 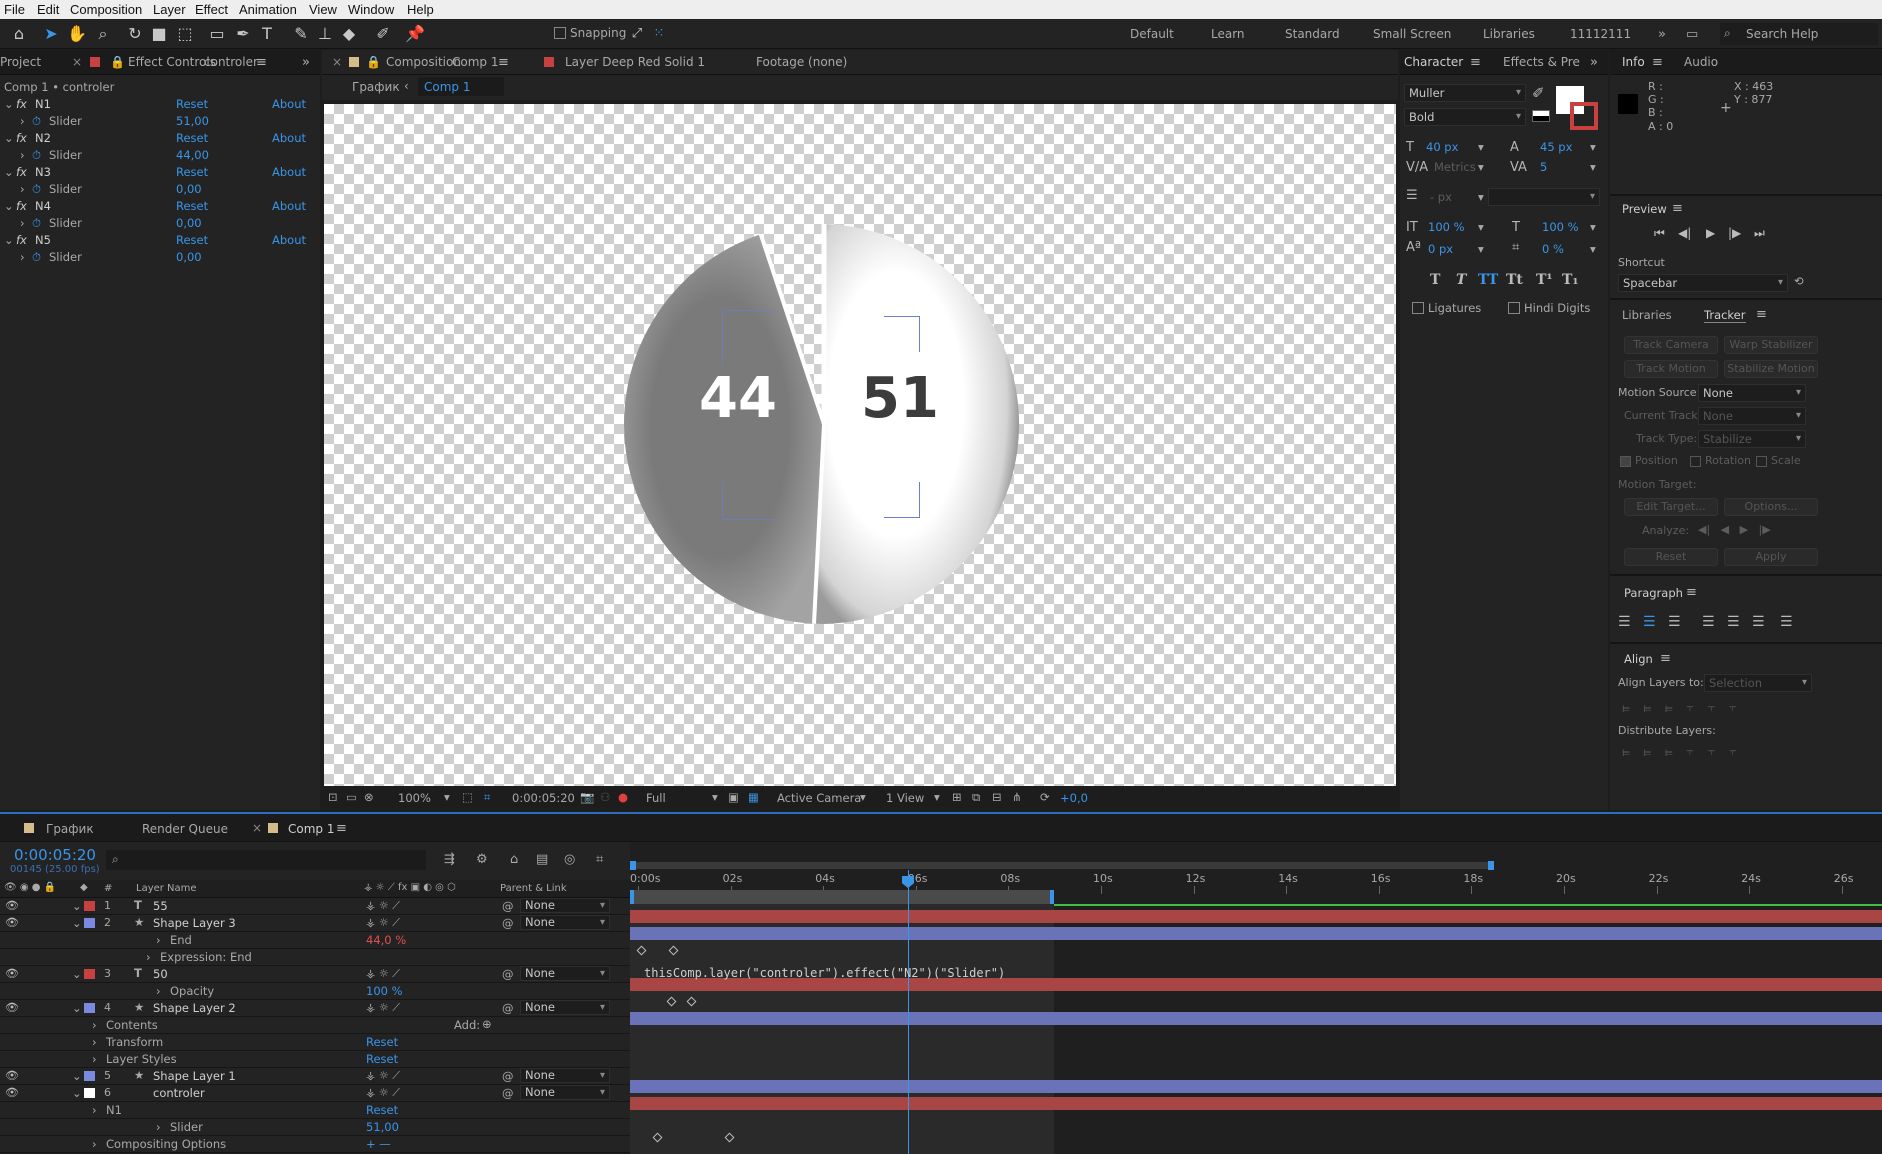 What do you see at coordinates (908, 1012) in the screenshot?
I see `playhead-line` at bounding box center [908, 1012].